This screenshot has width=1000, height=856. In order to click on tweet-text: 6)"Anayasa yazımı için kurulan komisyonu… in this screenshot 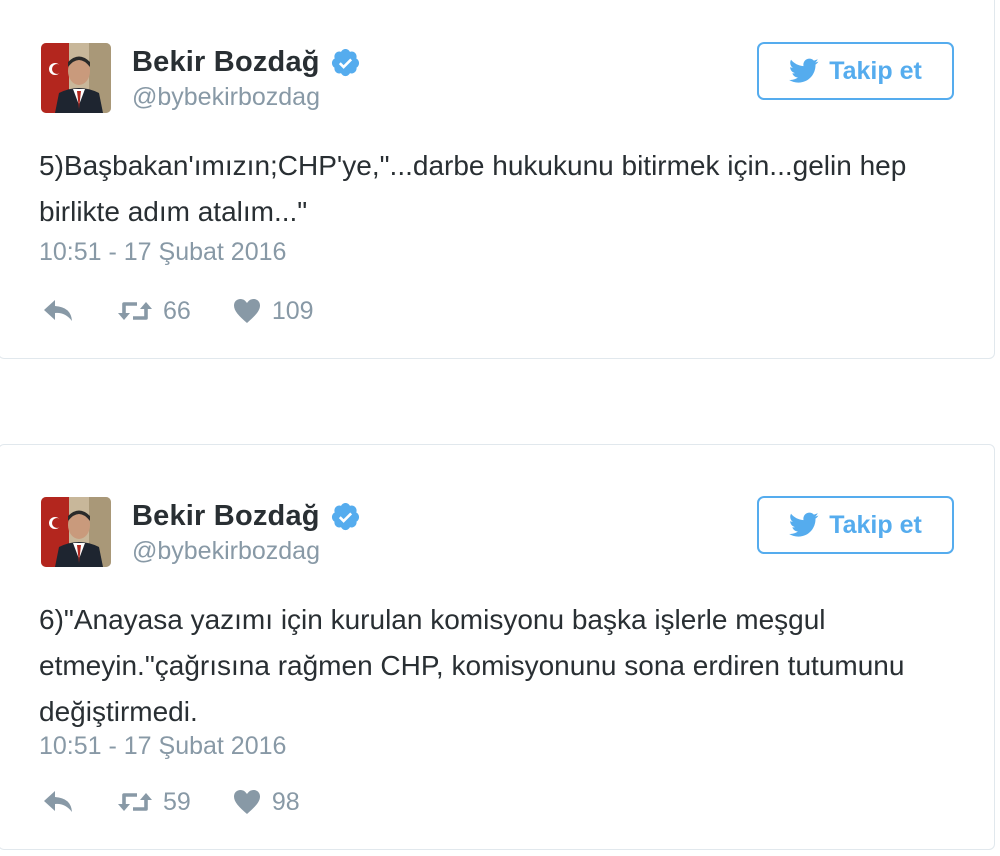, I will do `click(472, 665)`.